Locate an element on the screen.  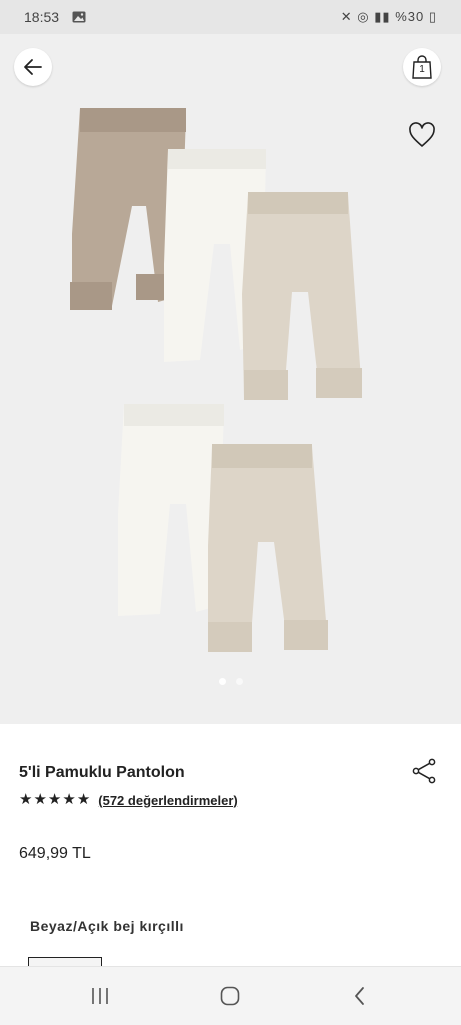
share-button is located at coordinates (424, 771).